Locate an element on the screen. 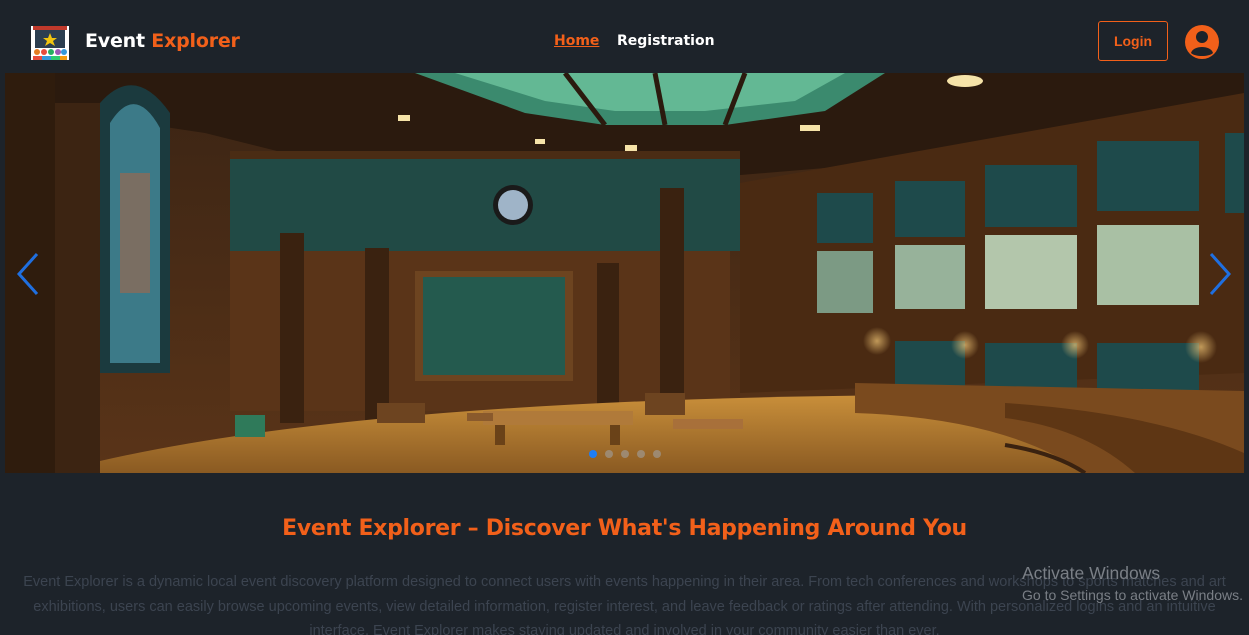 The width and height of the screenshot is (1249, 635). login-button: Login is located at coordinates (1133, 41).